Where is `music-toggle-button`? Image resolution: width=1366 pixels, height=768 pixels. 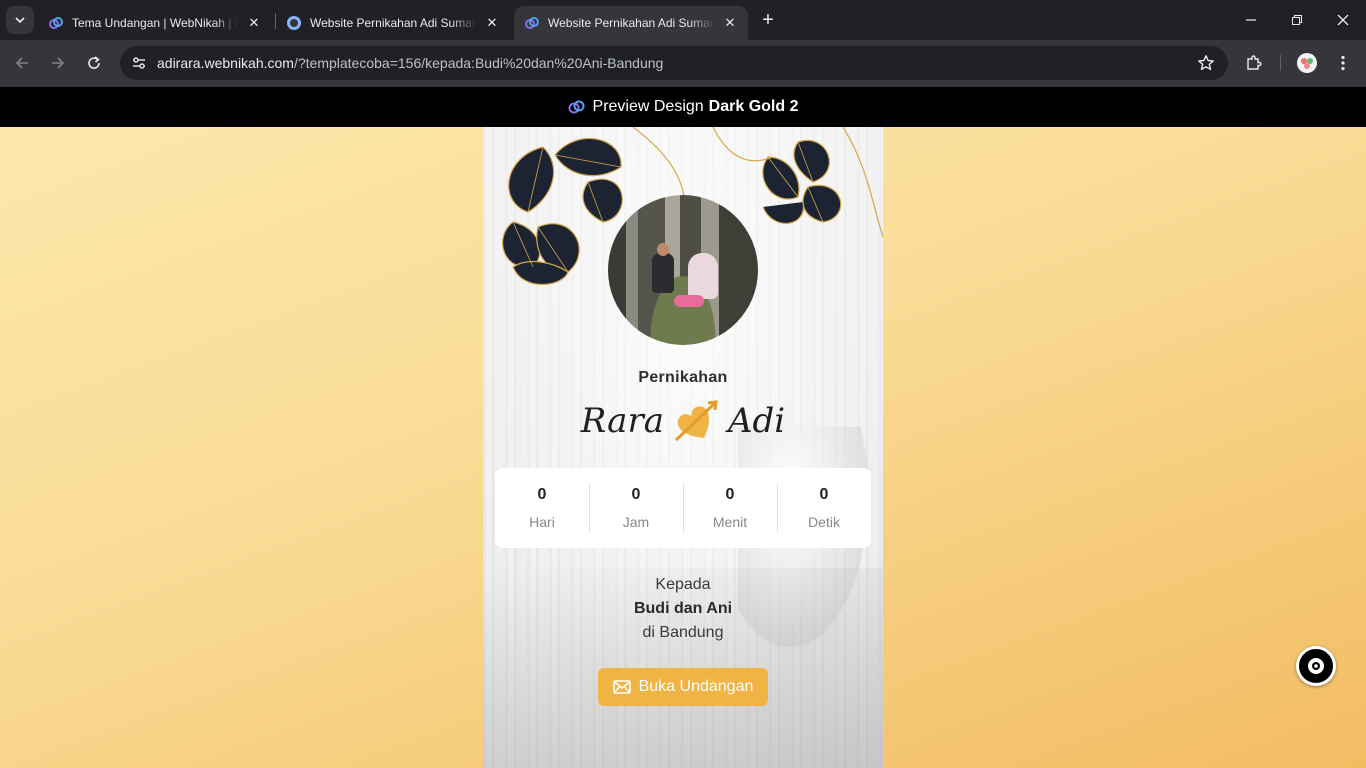
music-toggle-button is located at coordinates (1316, 666).